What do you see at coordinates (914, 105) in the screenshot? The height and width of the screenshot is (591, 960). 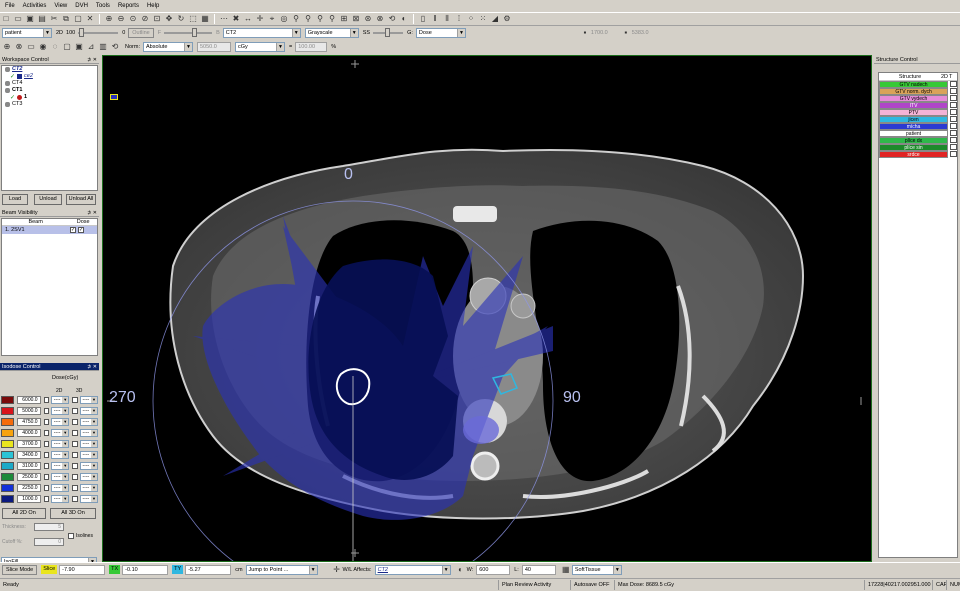 I see `structure-name: ITV` at bounding box center [914, 105].